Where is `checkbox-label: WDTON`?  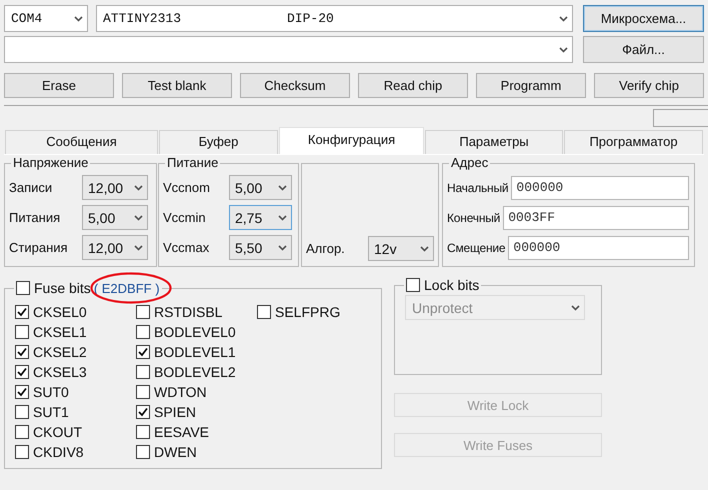
checkbox-label: WDTON is located at coordinates (180, 392).